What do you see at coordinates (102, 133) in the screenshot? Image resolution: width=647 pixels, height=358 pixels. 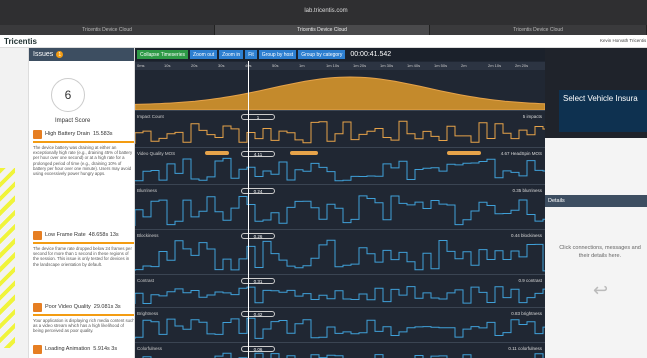 I see `issue-time: 15.583s` at bounding box center [102, 133].